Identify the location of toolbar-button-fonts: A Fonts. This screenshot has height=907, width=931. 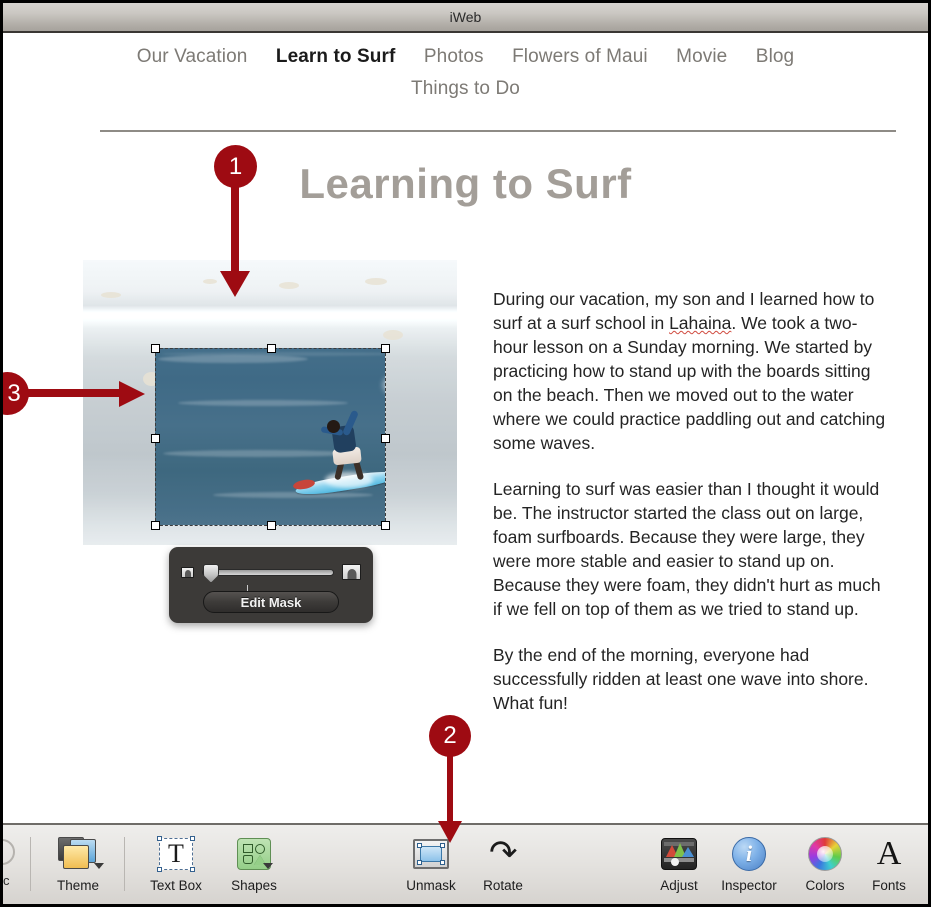
(887, 864).